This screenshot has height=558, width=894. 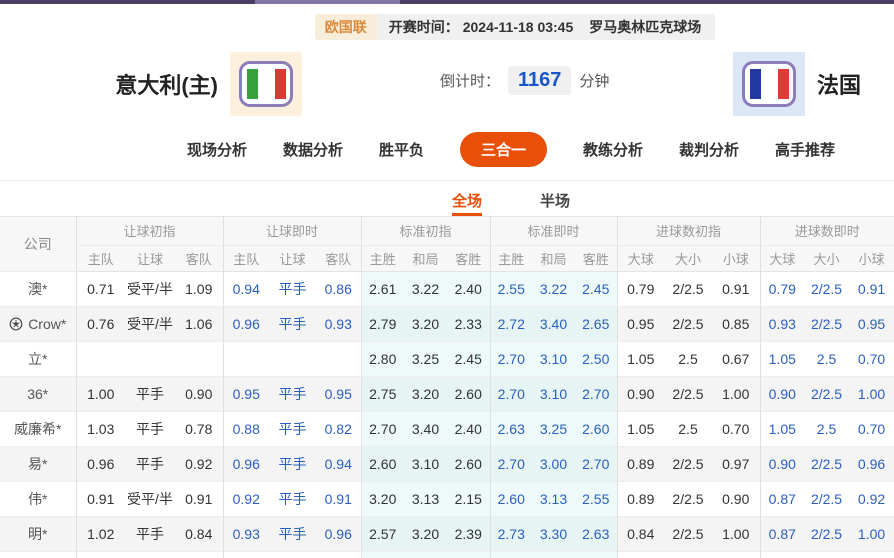 What do you see at coordinates (38, 533) in the screenshot?
I see `company-cell: 明*` at bounding box center [38, 533].